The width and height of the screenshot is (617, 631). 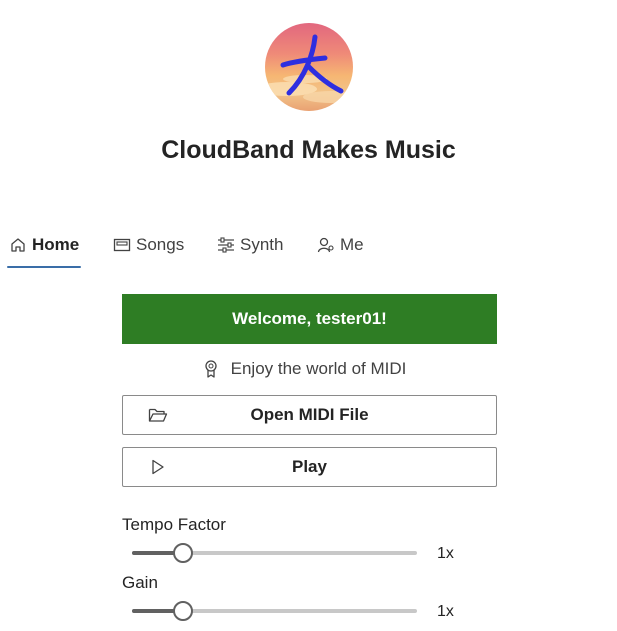 What do you see at coordinates (18, 245) in the screenshot?
I see `home-icon` at bounding box center [18, 245].